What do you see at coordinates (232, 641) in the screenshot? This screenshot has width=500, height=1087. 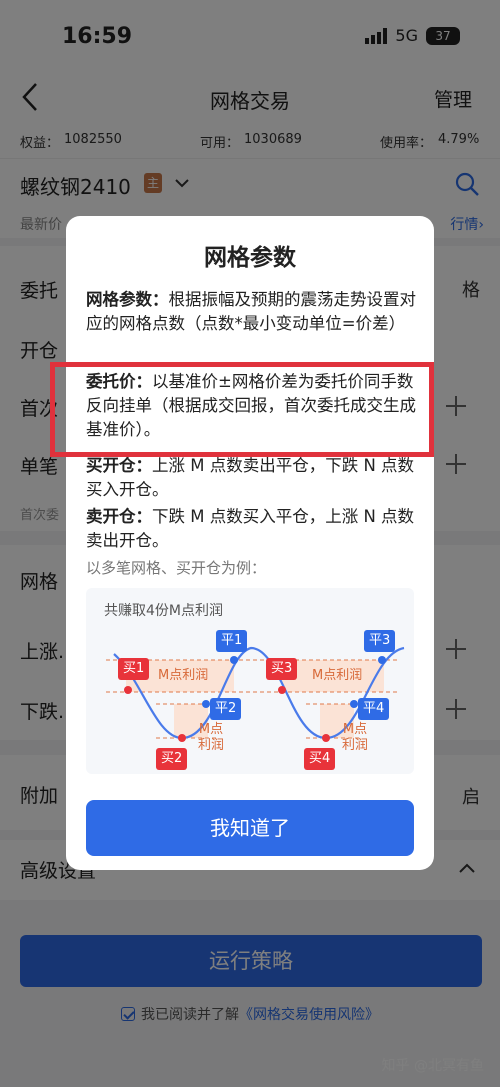 I see `close1-tag: 平1` at bounding box center [232, 641].